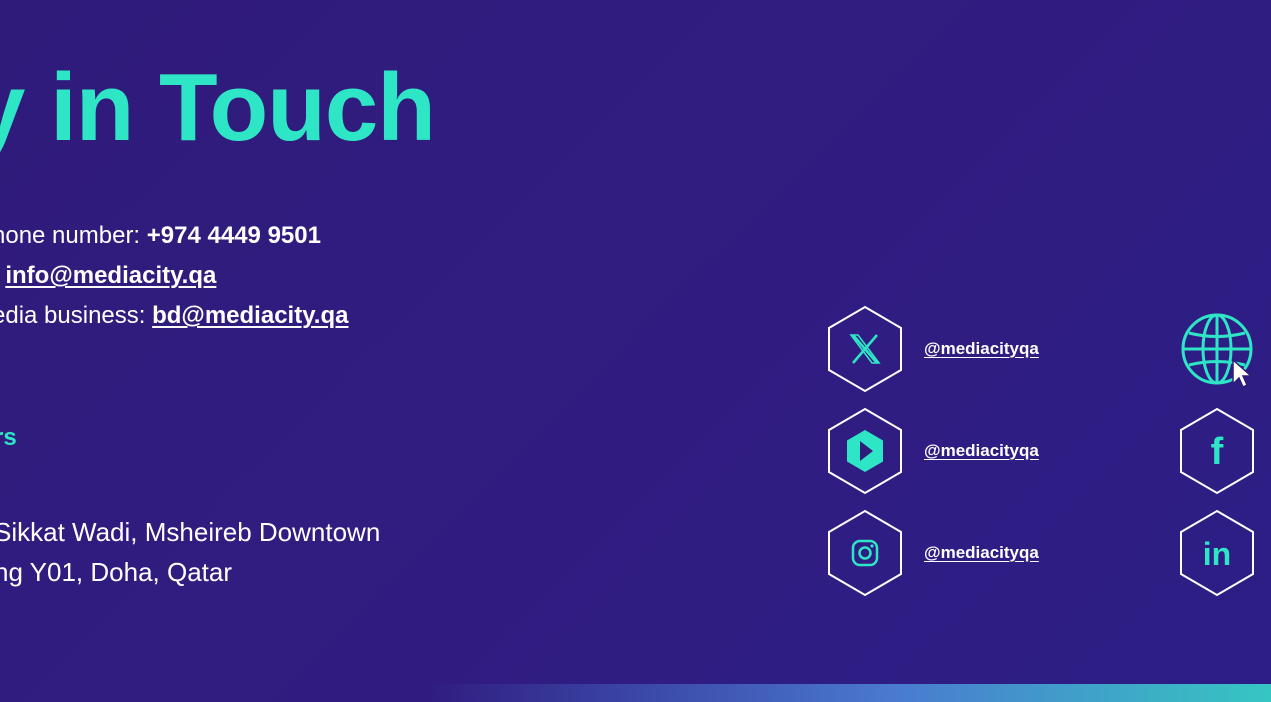  I want to click on linkedin-letters: in, so click(1217, 554).